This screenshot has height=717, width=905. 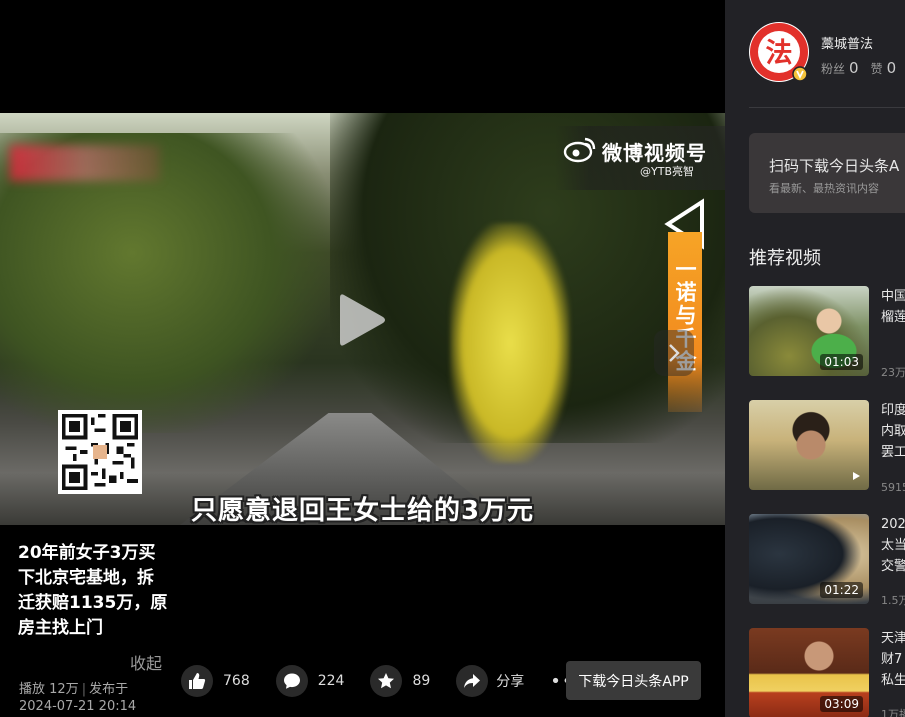 I want to click on download-promo-card: 扫码下载今日头条A 看最新、最热资讯内容, so click(x=827, y=173).